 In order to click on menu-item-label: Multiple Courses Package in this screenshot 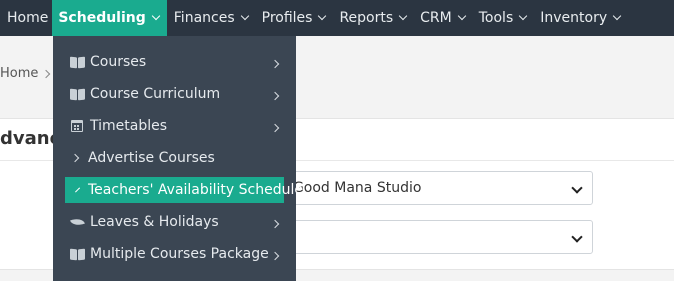, I will do `click(179, 254)`.